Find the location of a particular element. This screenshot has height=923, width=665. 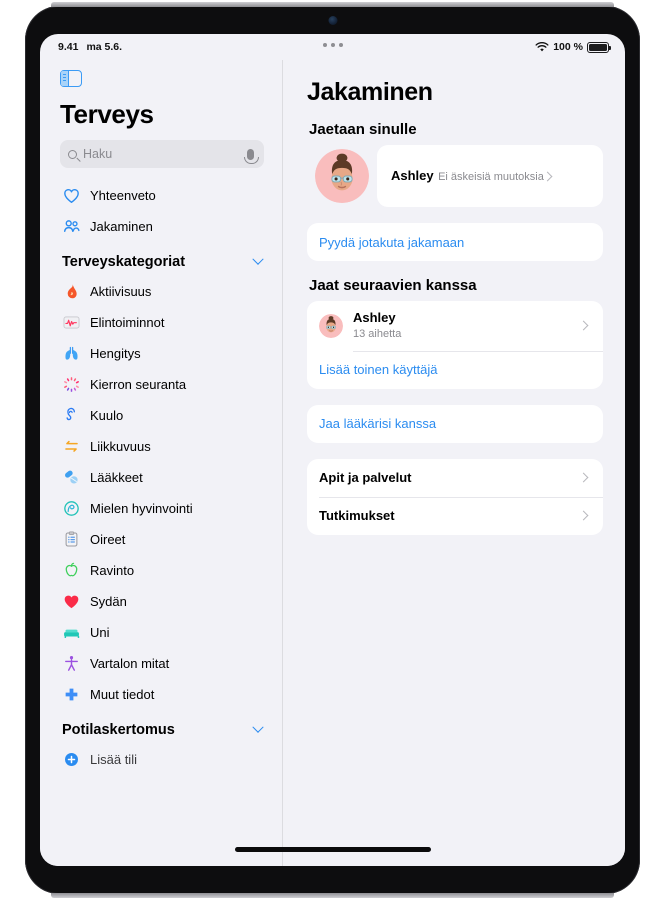

sidebar-item-sydan: Sydän is located at coordinates (161, 601).